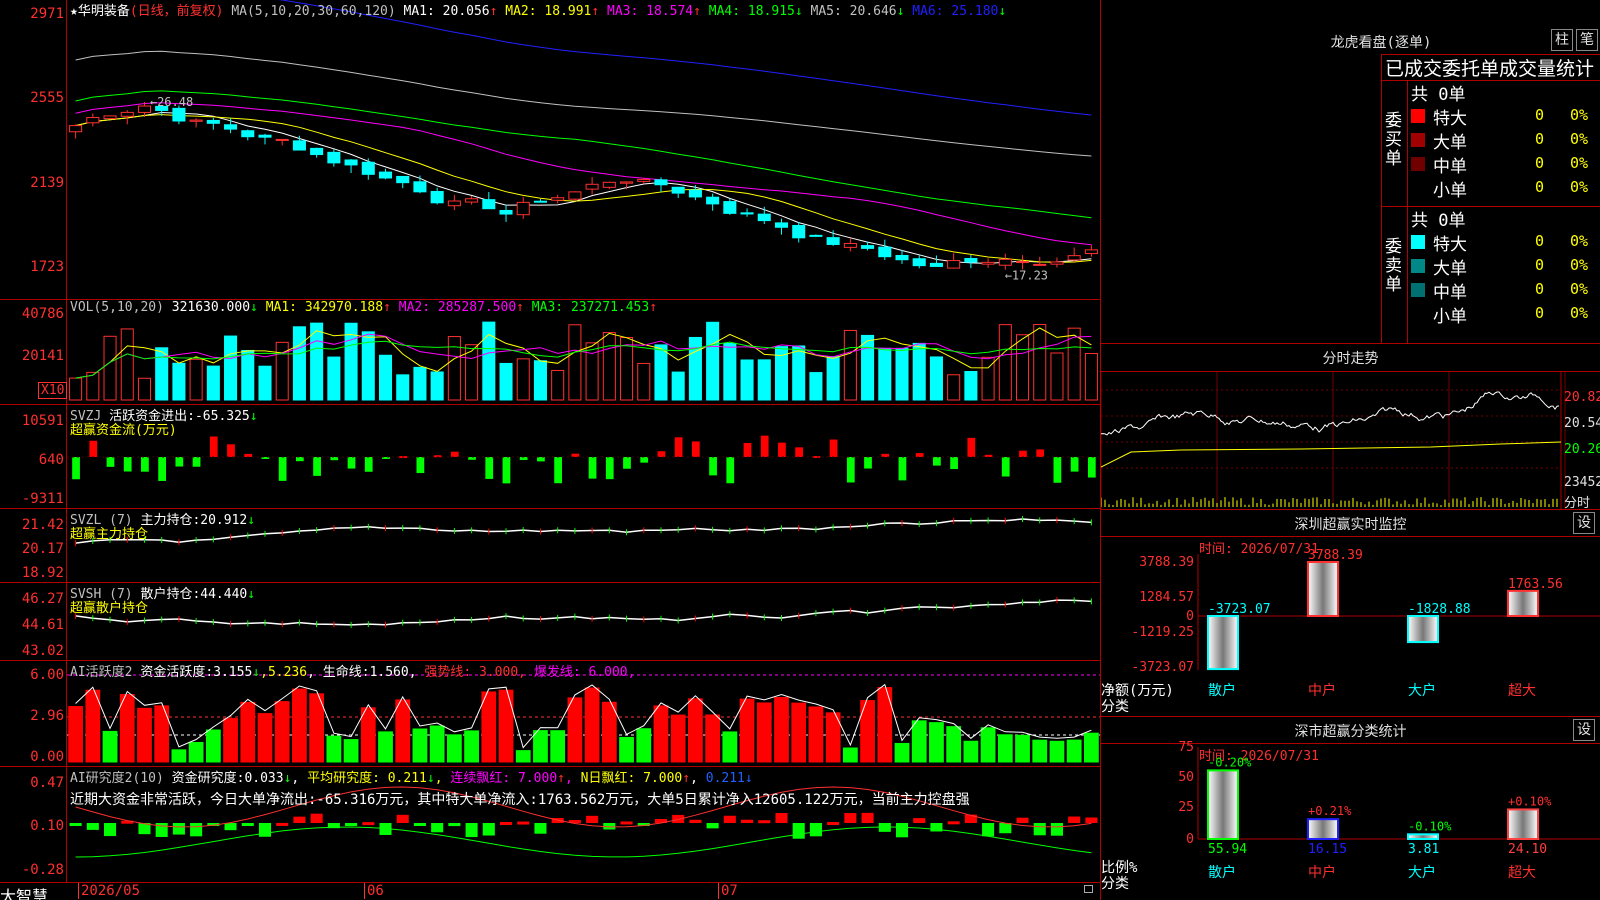 Image resolution: width=1600 pixels, height=900 pixels. I want to click on sell-row: 中单 0 0%, so click(1503, 290).